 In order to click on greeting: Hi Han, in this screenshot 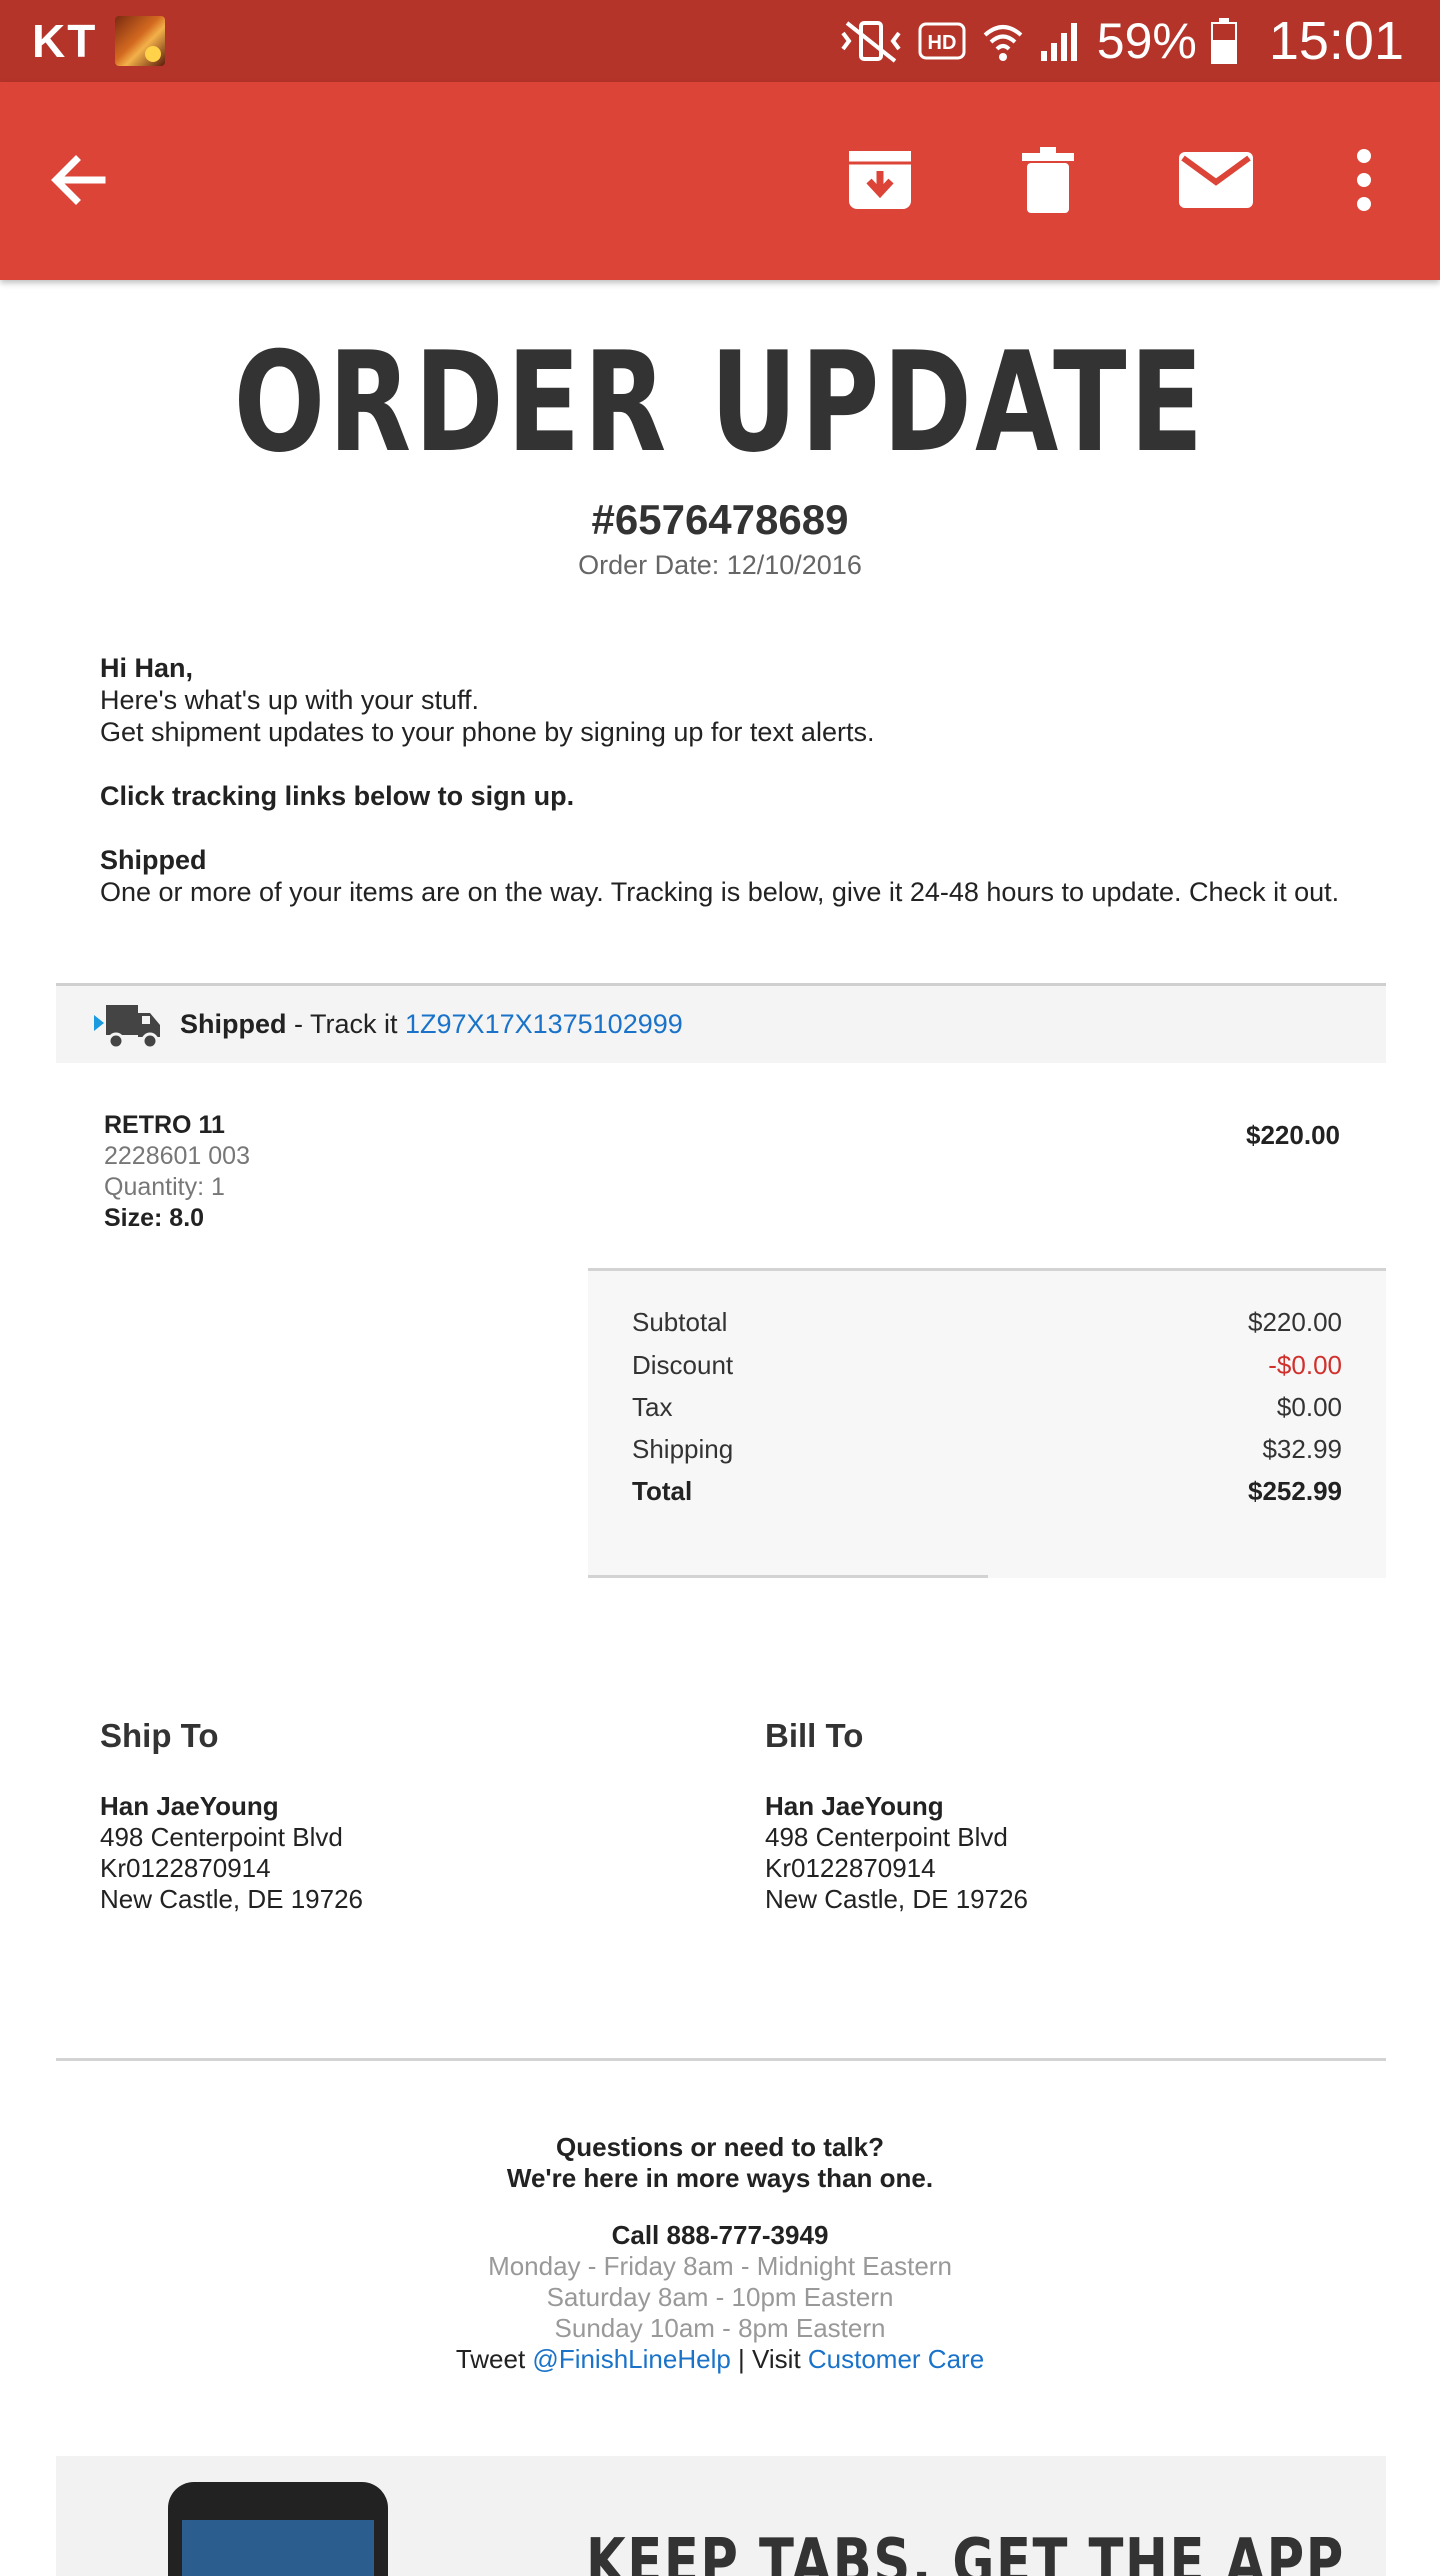, I will do `click(147, 668)`.